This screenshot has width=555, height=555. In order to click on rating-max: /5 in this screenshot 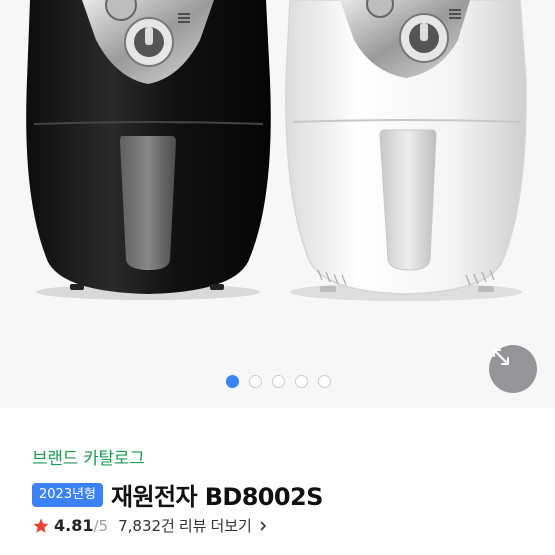, I will do `click(101, 525)`.